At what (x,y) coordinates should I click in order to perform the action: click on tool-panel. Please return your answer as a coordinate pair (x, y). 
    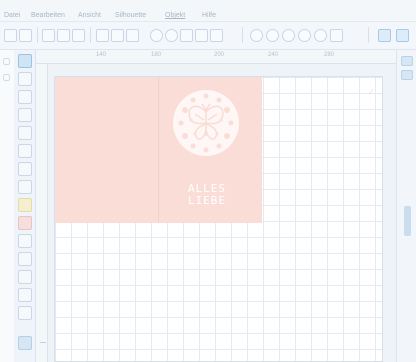
    Looking at the image, I should click on (25, 206).